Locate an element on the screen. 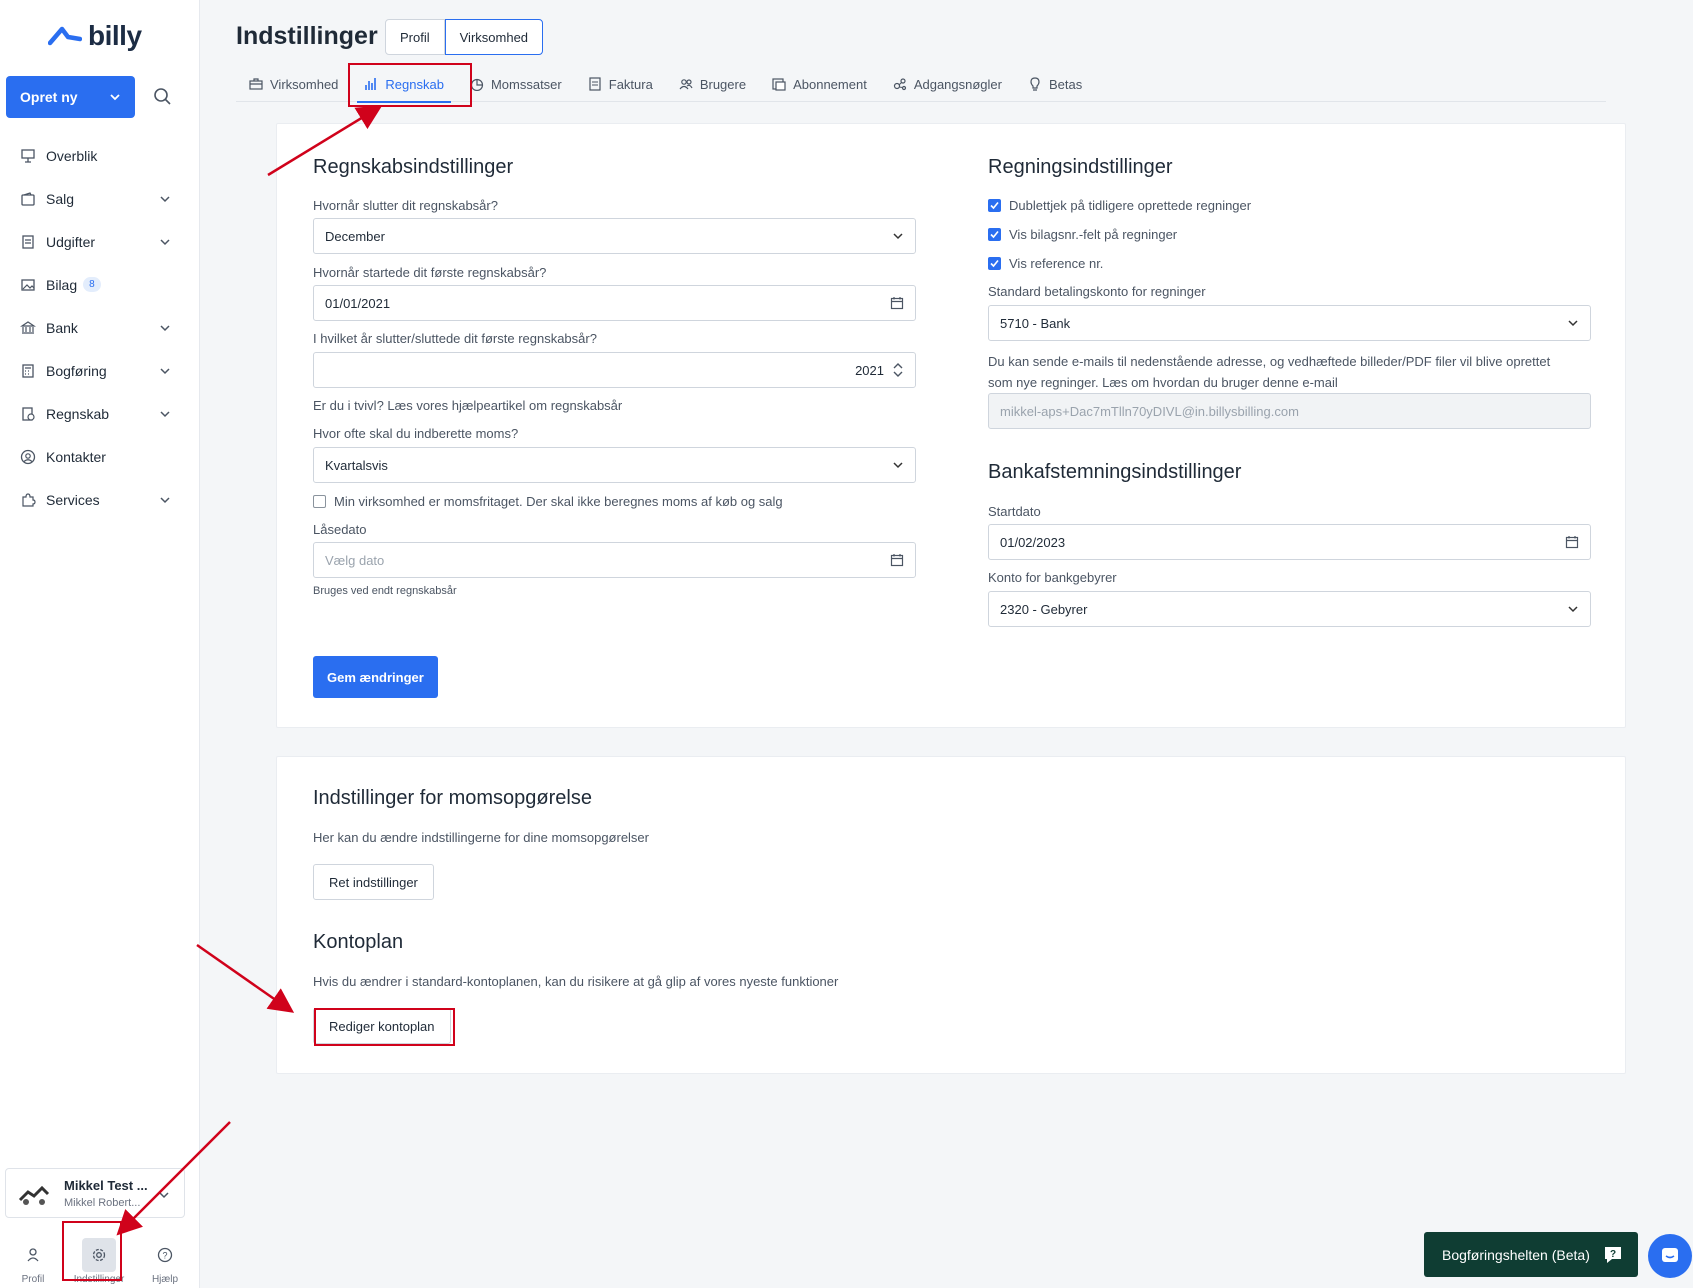 Image resolution: width=1693 pixels, height=1288 pixels. sidebar-item-label: Overblik is located at coordinates (72, 155).